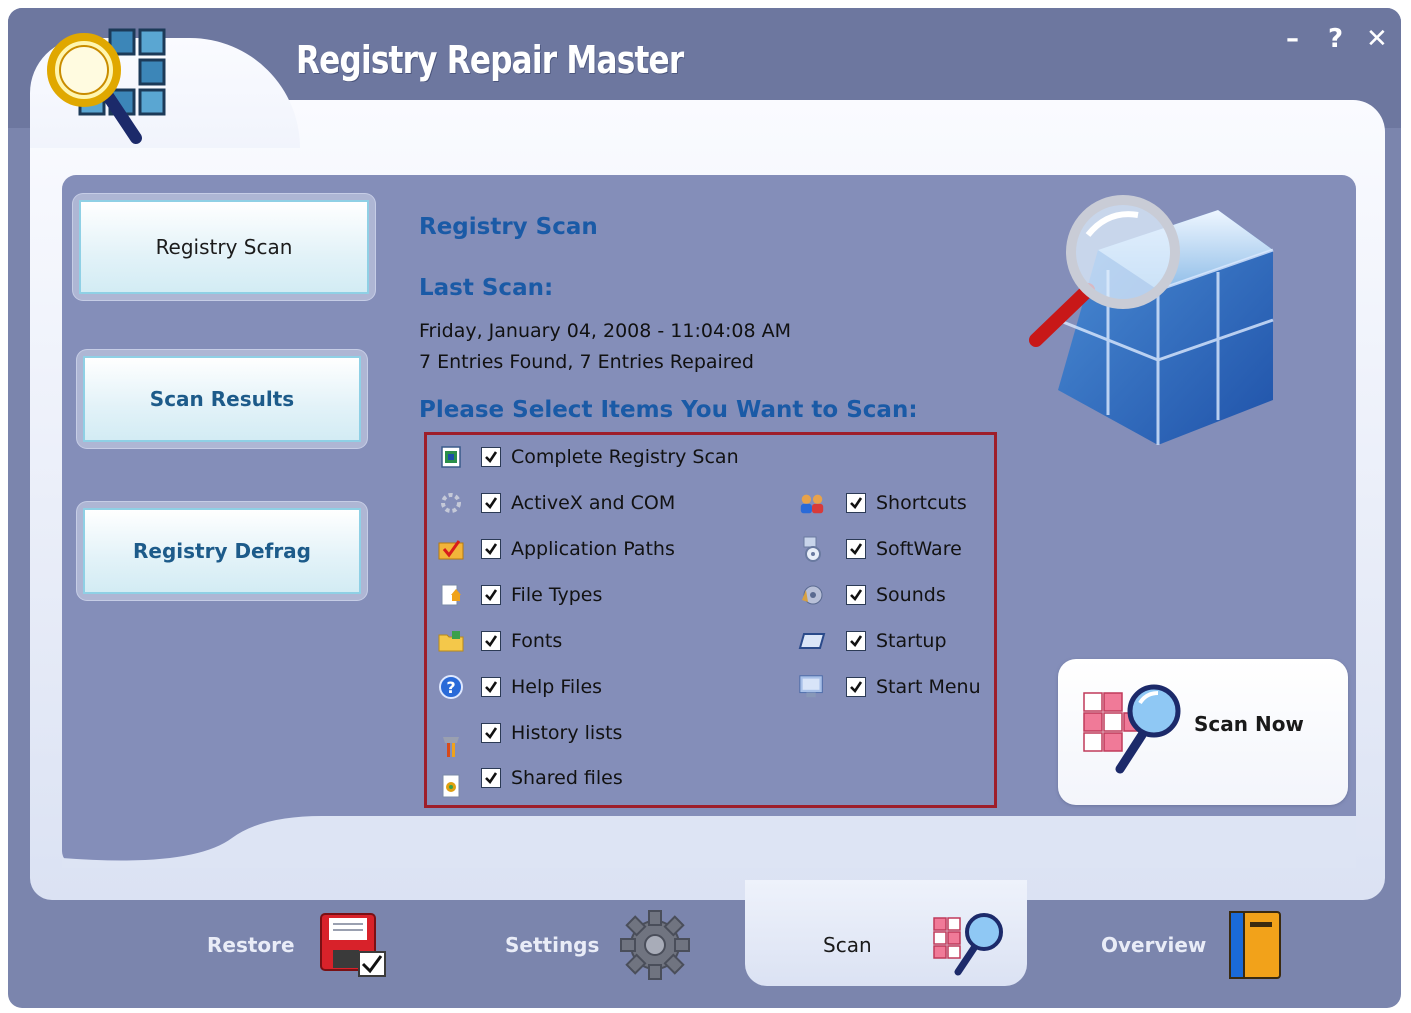  I want to click on fonts-folder-icon, so click(451, 641).